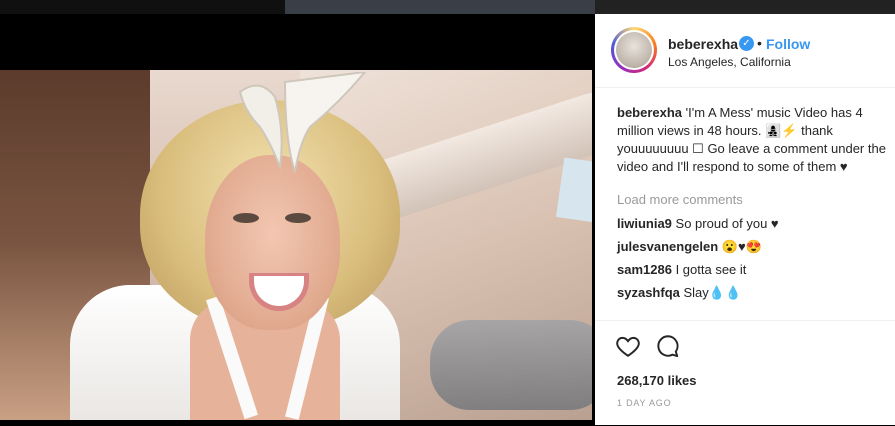  Describe the element at coordinates (667, 246) in the screenshot. I see `comment-username: julesvanengelen` at that location.